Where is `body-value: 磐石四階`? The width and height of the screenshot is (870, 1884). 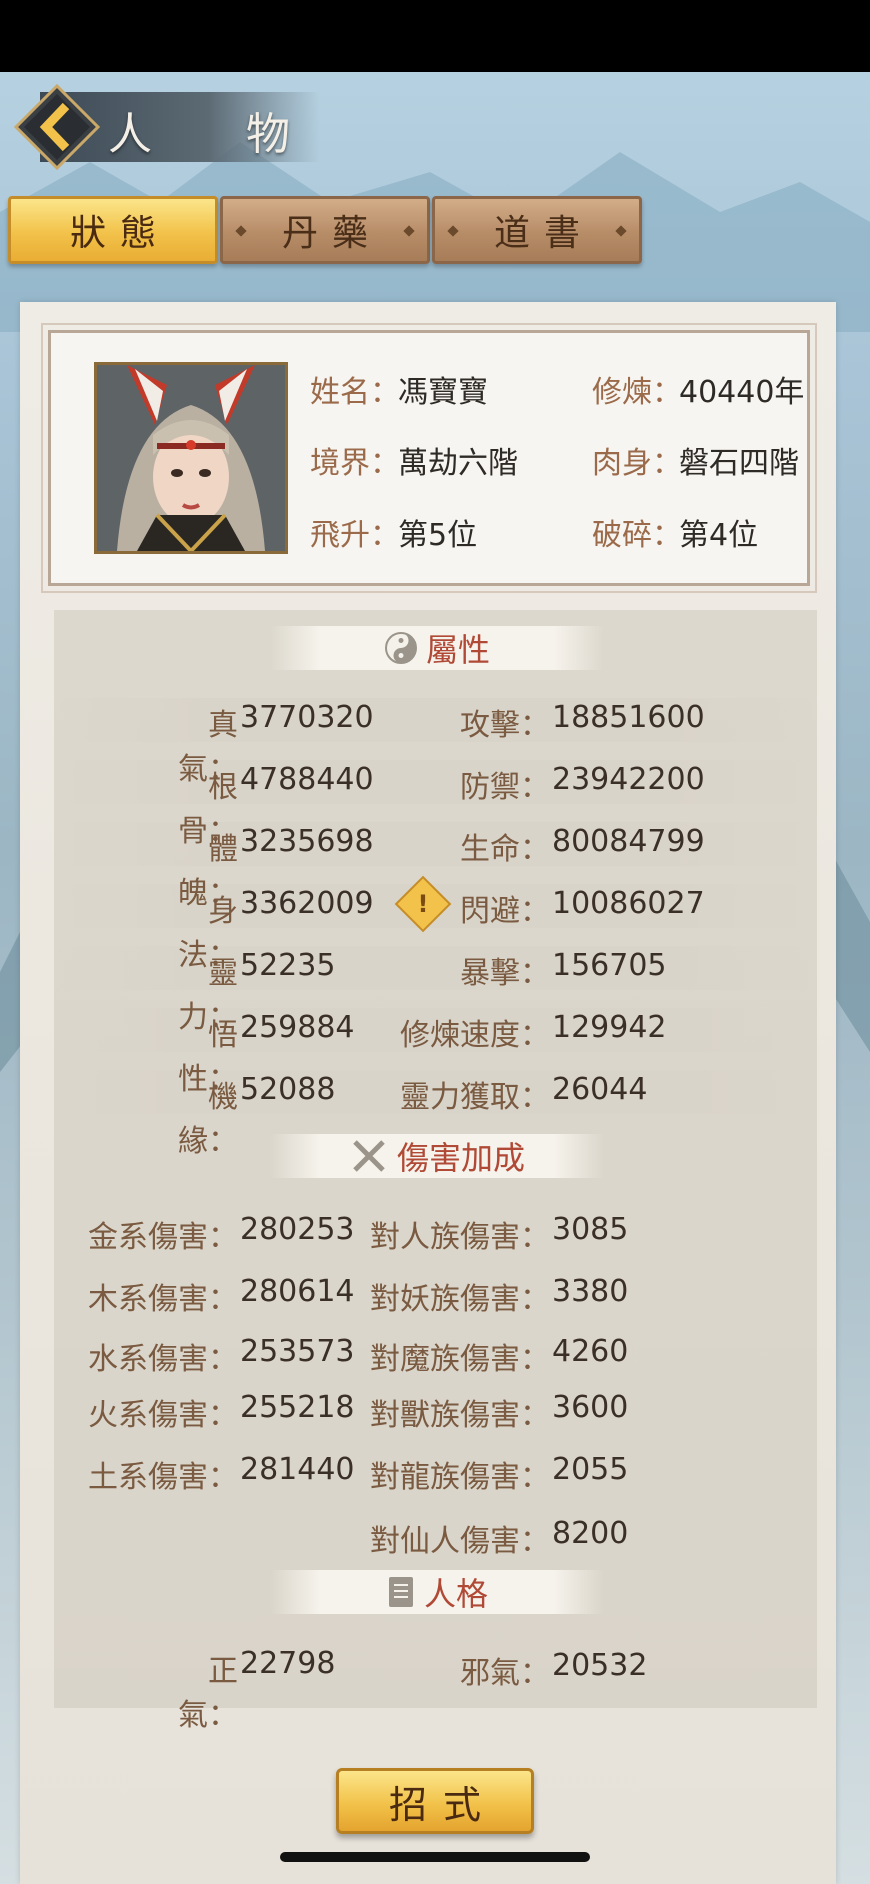
body-value: 磐石四階 is located at coordinates (739, 463).